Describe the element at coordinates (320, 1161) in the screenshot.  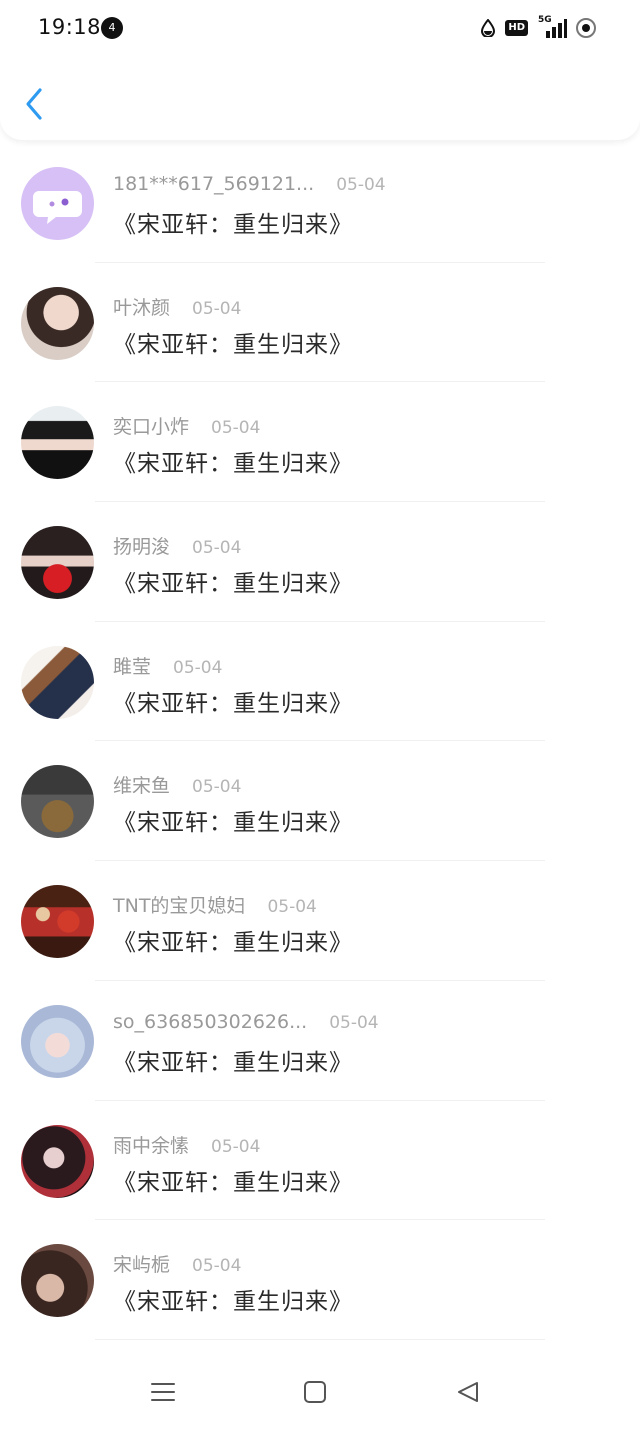
I see `list-item: 雨中余愫 05-04 《宋亚轩：重生归来》` at that location.